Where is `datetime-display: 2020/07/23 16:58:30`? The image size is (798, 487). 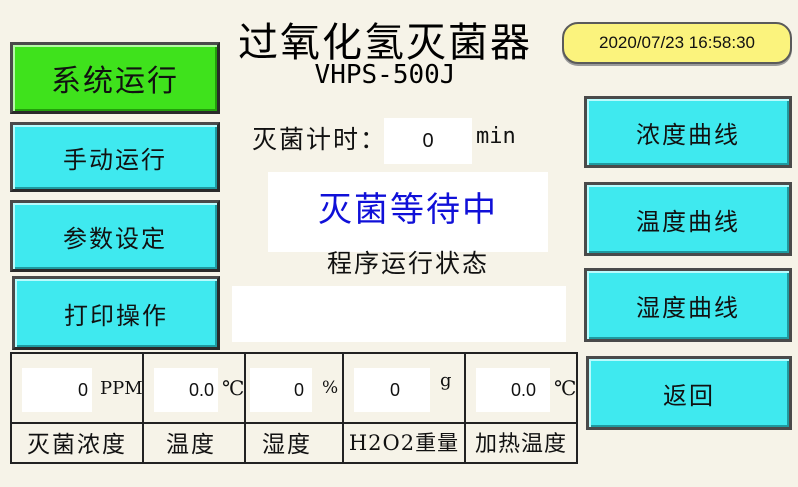
datetime-display: 2020/07/23 16:58:30 is located at coordinates (677, 43).